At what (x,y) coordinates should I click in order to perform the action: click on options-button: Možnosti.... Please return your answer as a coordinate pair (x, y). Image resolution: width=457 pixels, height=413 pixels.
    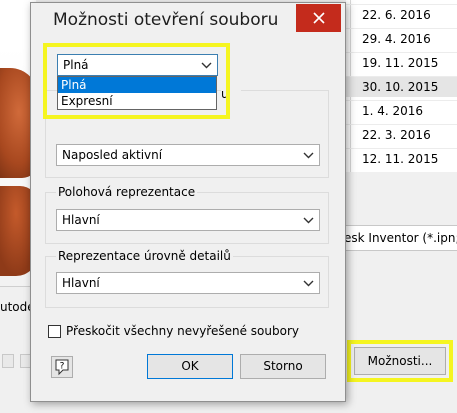
    Looking at the image, I should click on (400, 361).